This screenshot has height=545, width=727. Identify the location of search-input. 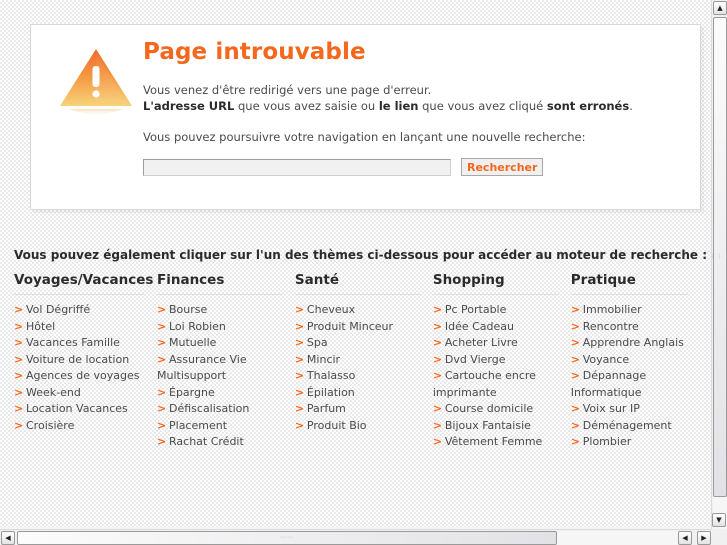
(297, 167).